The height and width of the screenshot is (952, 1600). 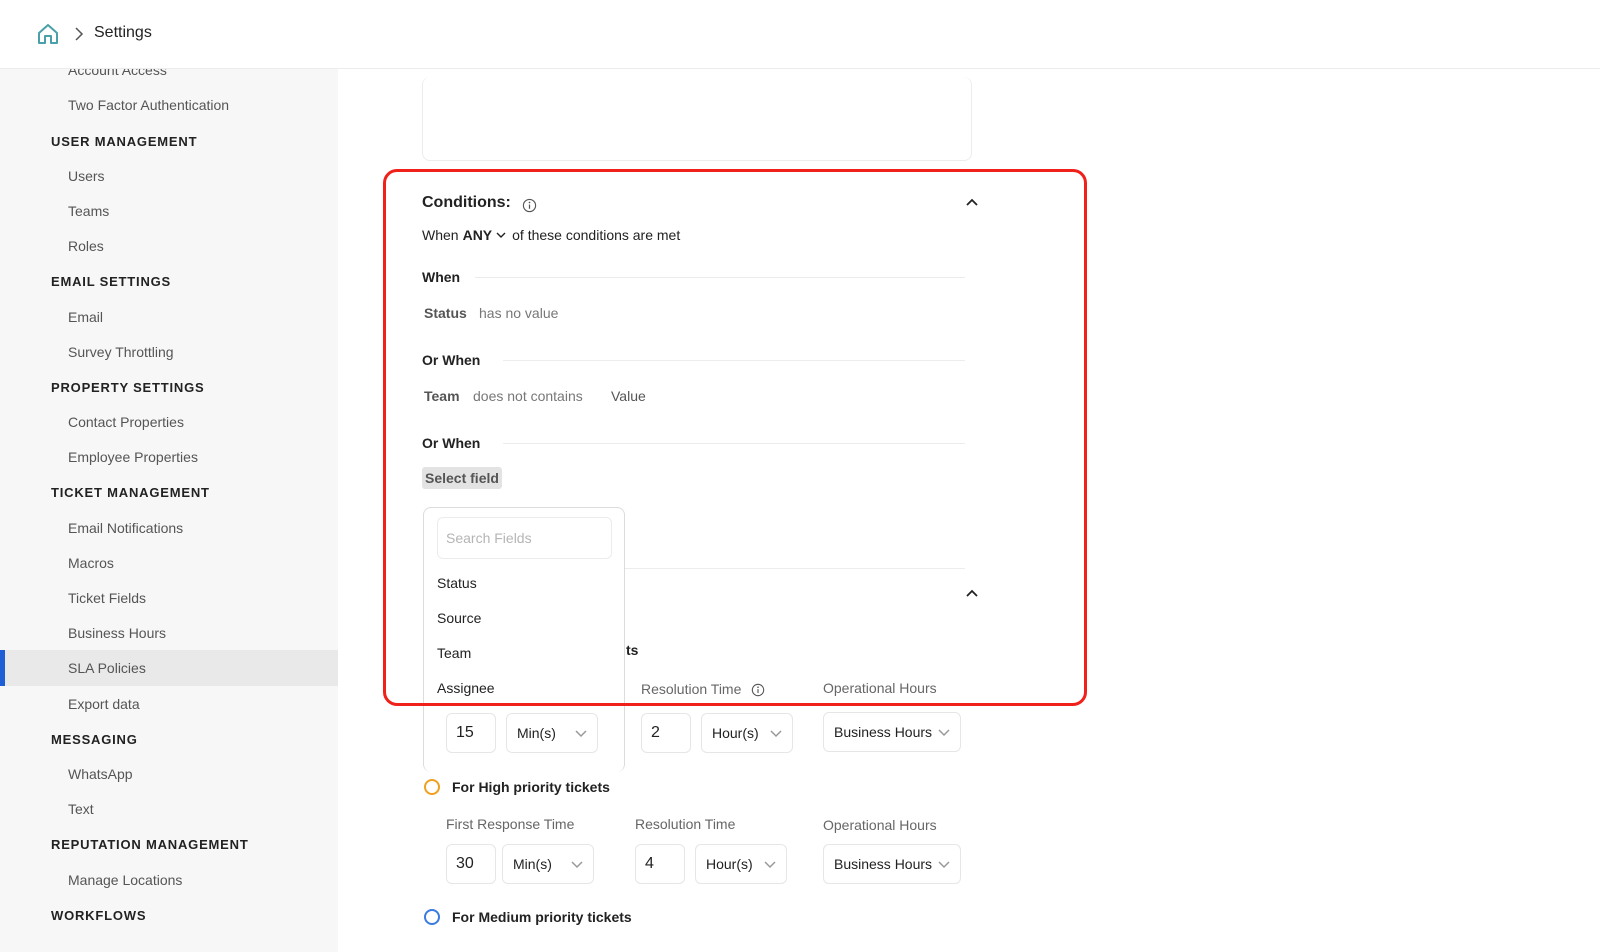 What do you see at coordinates (124, 141) in the screenshot?
I see `sidebar-section-user-management: USER MANAGEMENT` at bounding box center [124, 141].